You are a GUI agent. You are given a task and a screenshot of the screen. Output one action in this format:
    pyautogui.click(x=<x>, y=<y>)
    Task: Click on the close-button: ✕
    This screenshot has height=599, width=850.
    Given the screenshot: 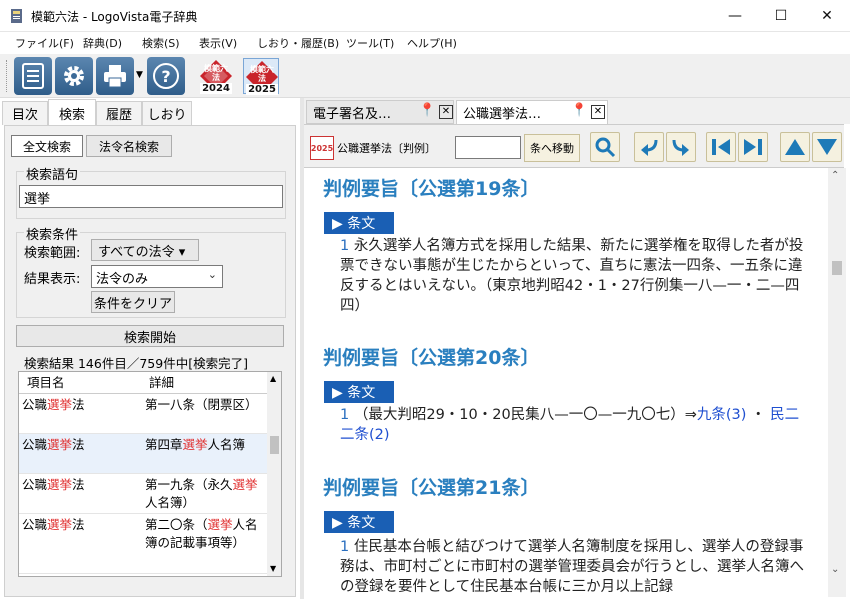 What is the action you would take?
    pyautogui.click(x=827, y=16)
    